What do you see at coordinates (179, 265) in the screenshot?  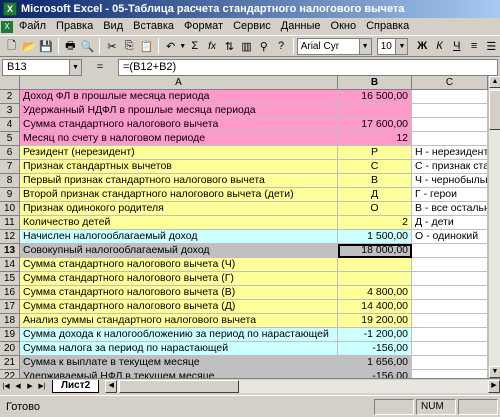 I see `cell-a-label: Сумма стандартного налогового вычета (Ч)` at bounding box center [179, 265].